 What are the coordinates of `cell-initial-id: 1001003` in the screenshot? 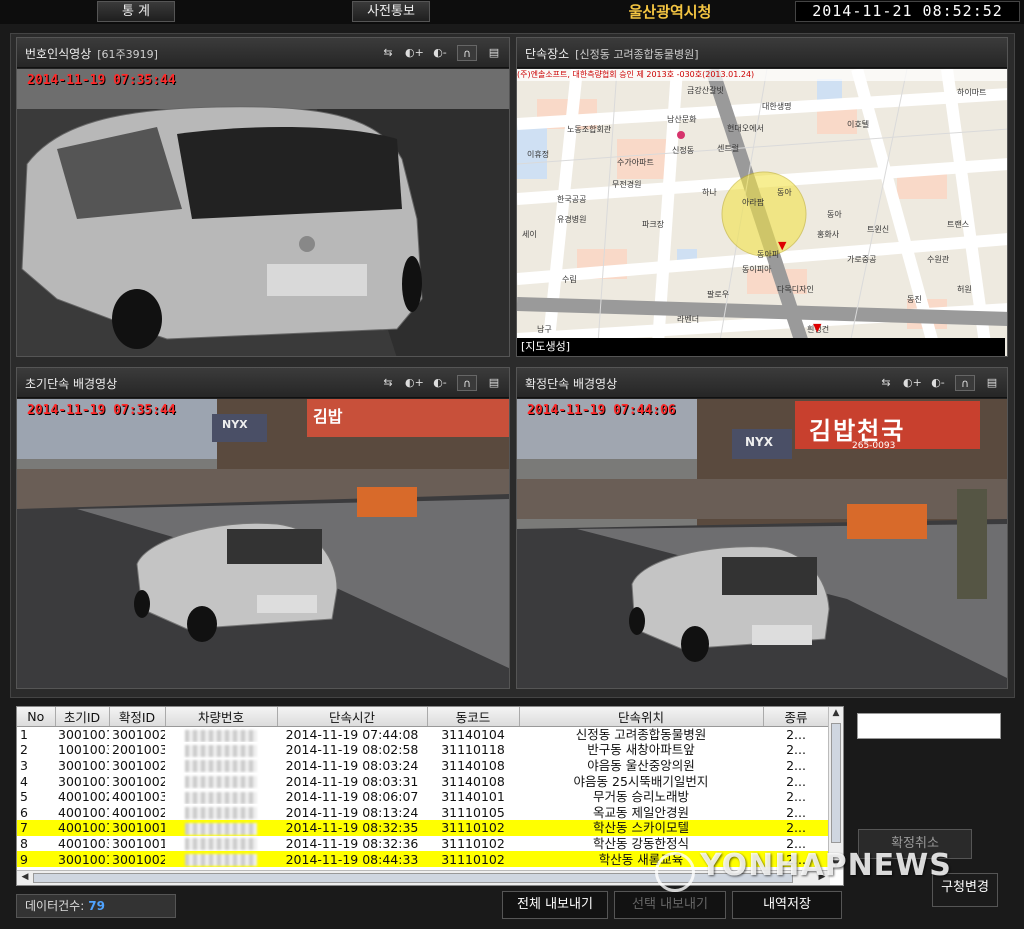 It's located at (83, 750).